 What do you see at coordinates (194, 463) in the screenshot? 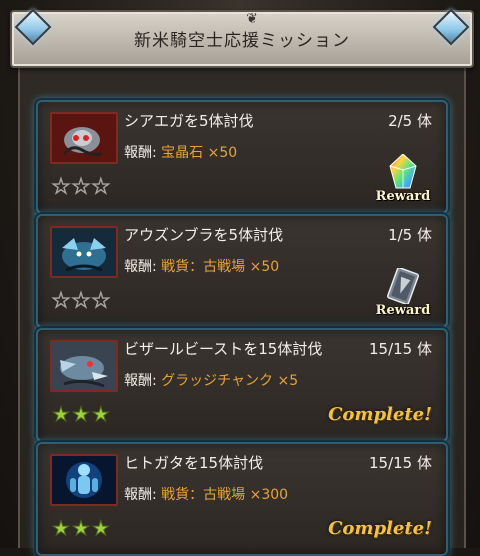
I see `mission-title: ヒトガタを15体討伐` at bounding box center [194, 463].